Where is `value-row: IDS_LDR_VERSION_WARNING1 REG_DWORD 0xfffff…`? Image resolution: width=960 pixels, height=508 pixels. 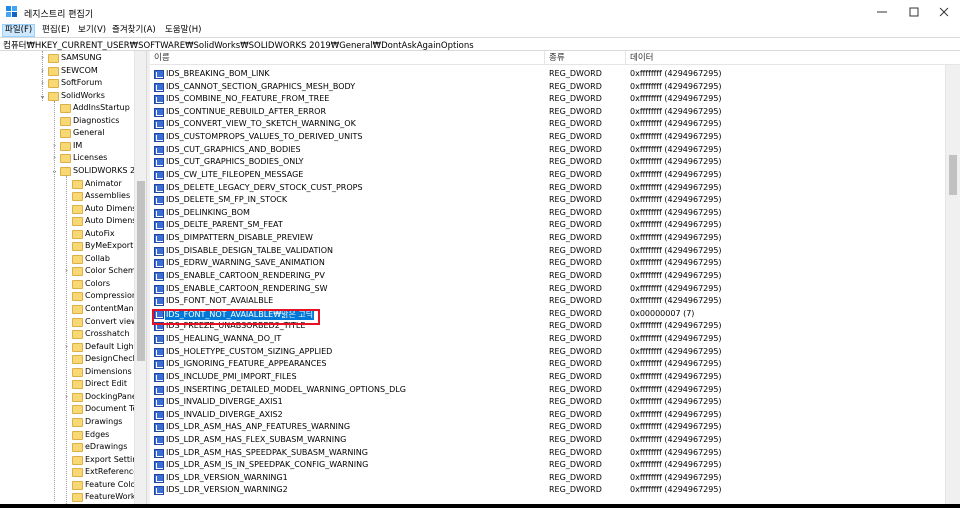 value-row: IDS_LDR_VERSION_WARNING1 REG_DWORD 0xfffff… is located at coordinates (547, 478).